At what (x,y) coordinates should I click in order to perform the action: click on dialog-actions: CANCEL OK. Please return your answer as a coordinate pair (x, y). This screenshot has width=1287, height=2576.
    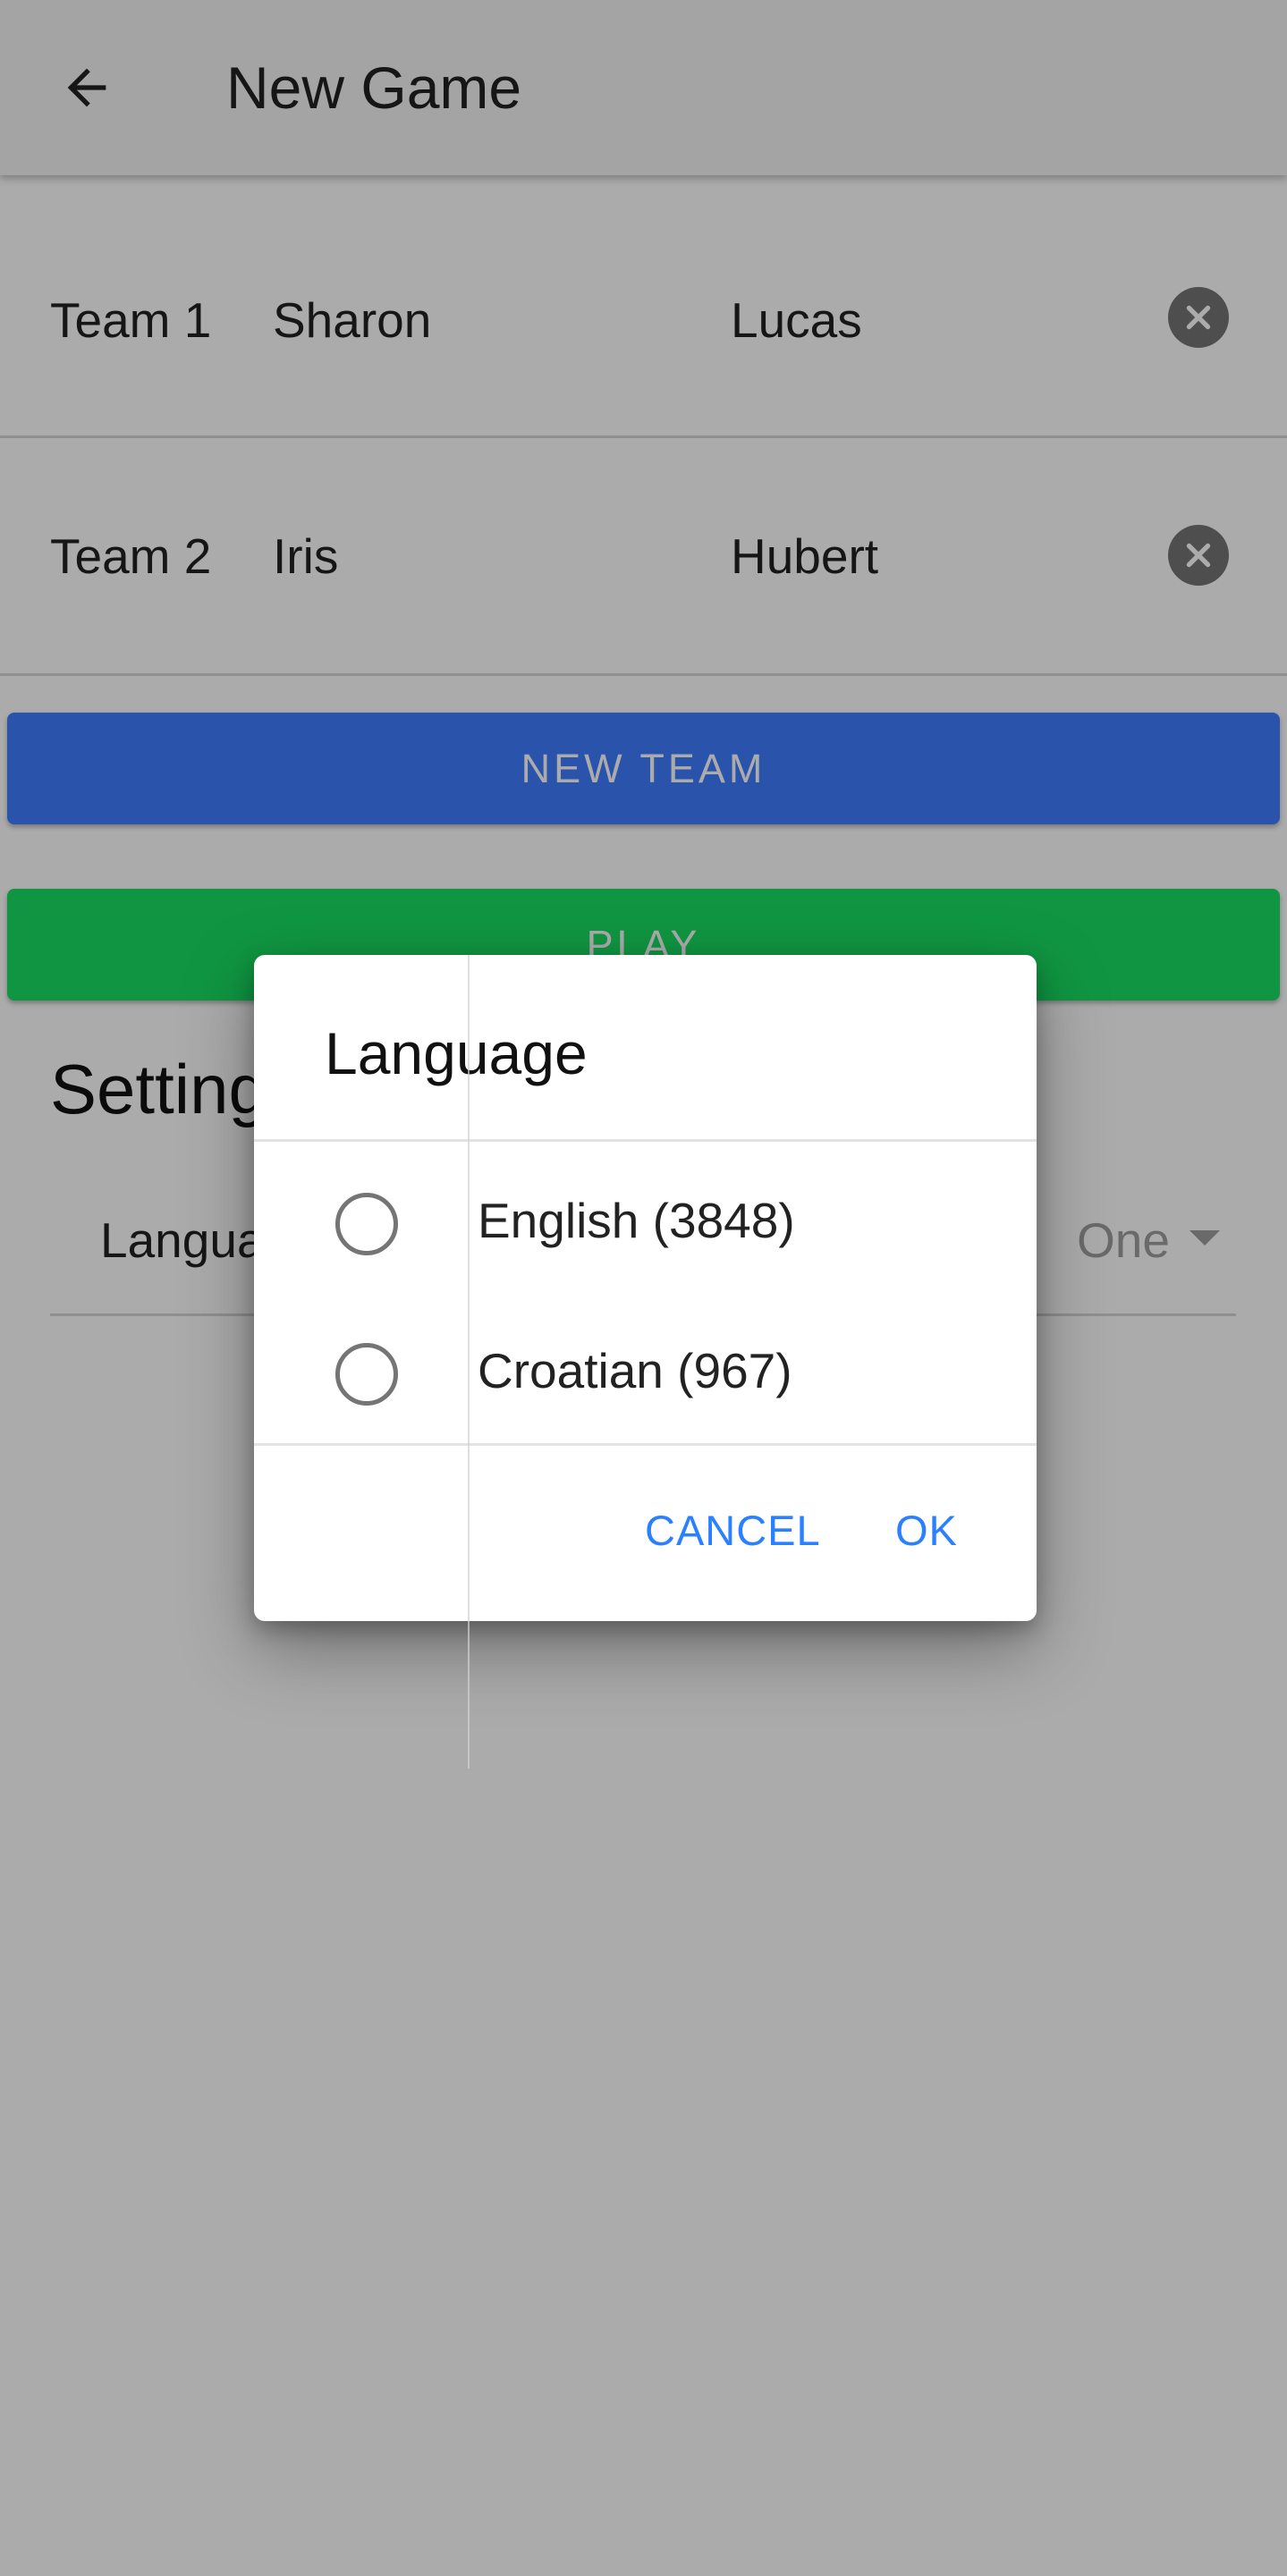
    Looking at the image, I should click on (645, 1533).